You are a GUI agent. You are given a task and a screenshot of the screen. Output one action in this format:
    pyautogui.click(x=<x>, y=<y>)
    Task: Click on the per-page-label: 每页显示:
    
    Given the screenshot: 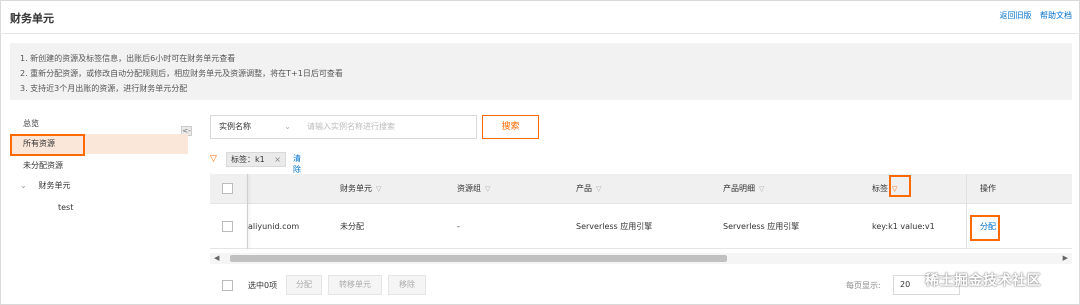 What is the action you would take?
    pyautogui.click(x=863, y=285)
    